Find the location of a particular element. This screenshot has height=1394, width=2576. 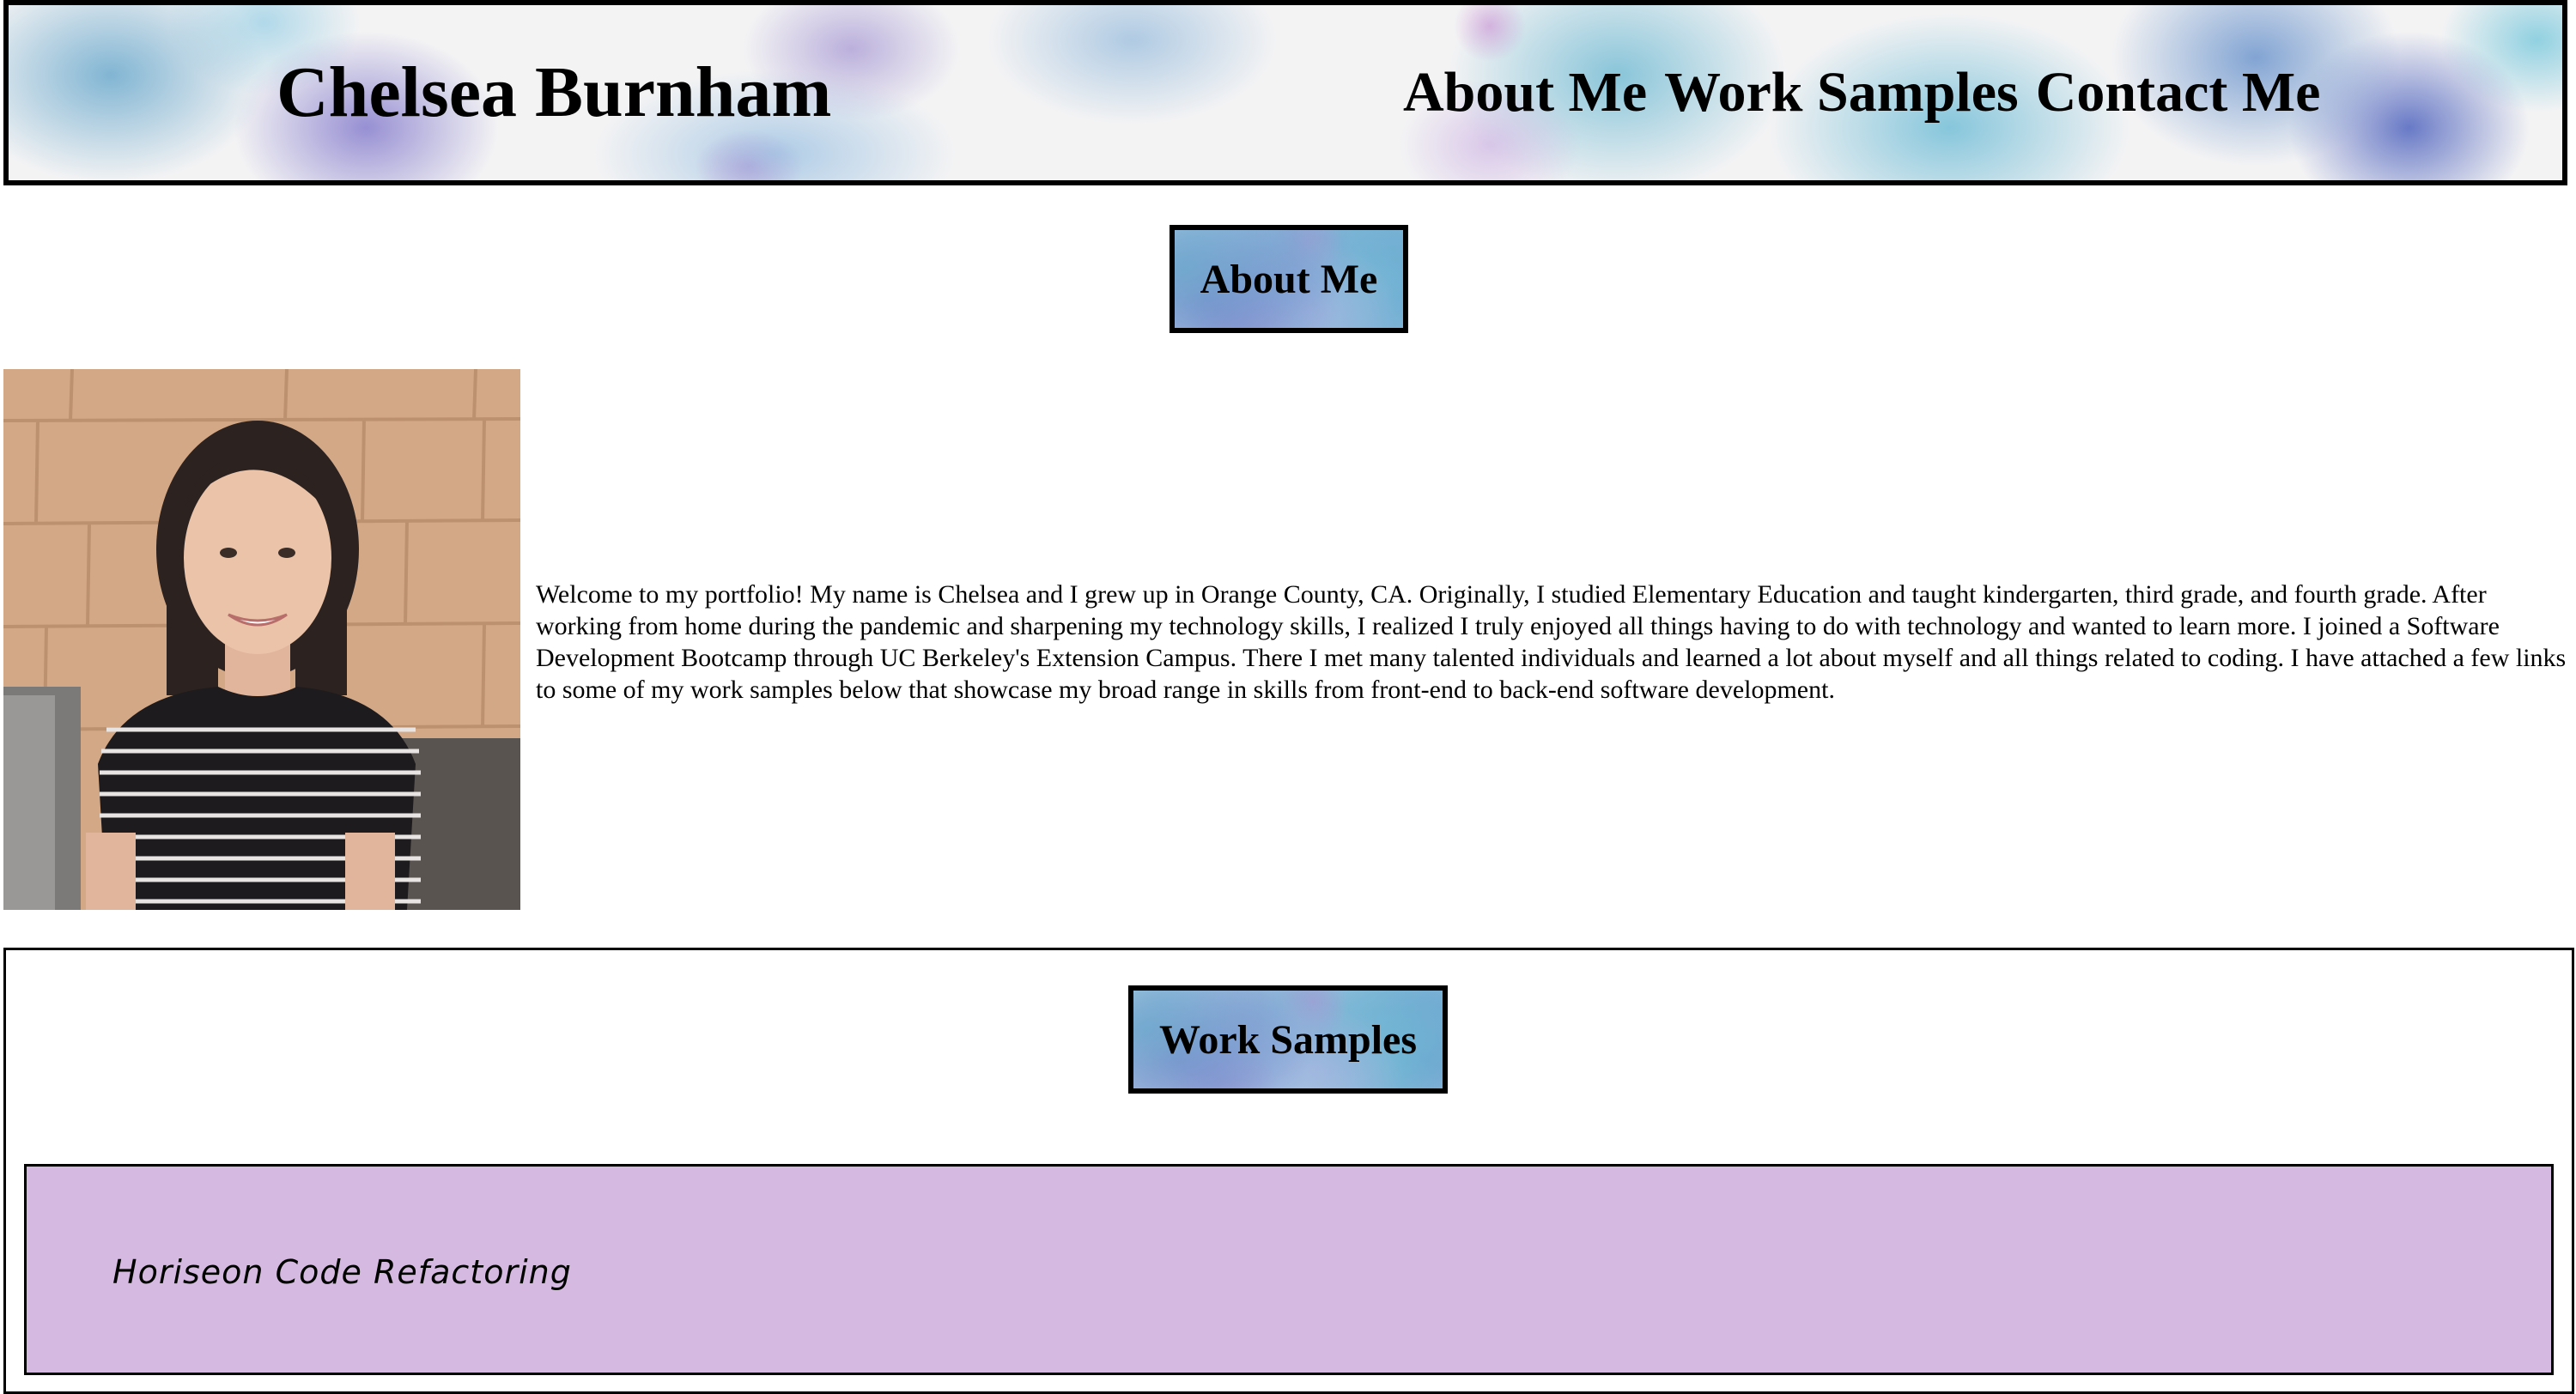

work-sample-card: Horiseon Code Refactoring is located at coordinates (1289, 1269).